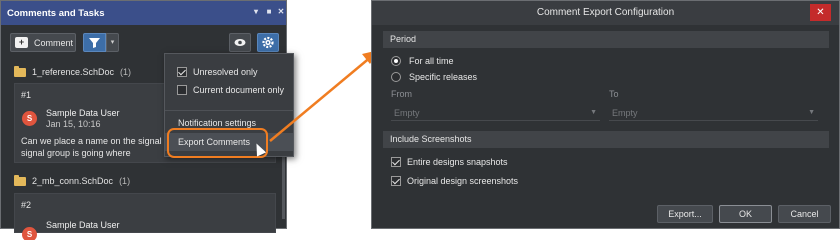 This screenshot has height=240, width=840. I want to click on filter-button, so click(94, 42).